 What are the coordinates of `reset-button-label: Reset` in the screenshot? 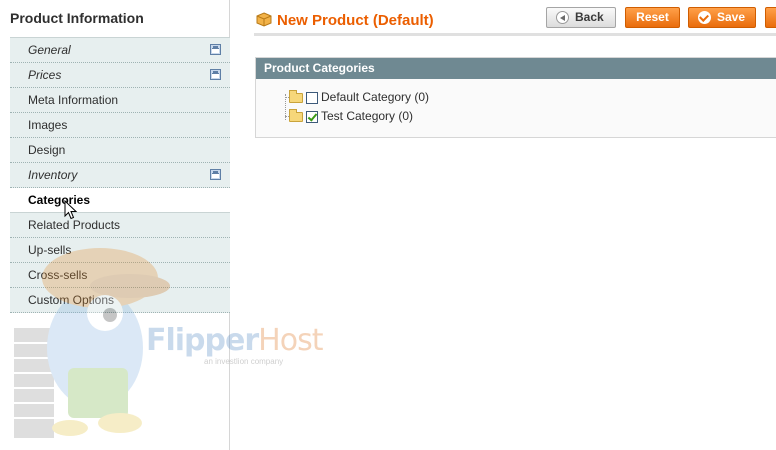 It's located at (652, 17).